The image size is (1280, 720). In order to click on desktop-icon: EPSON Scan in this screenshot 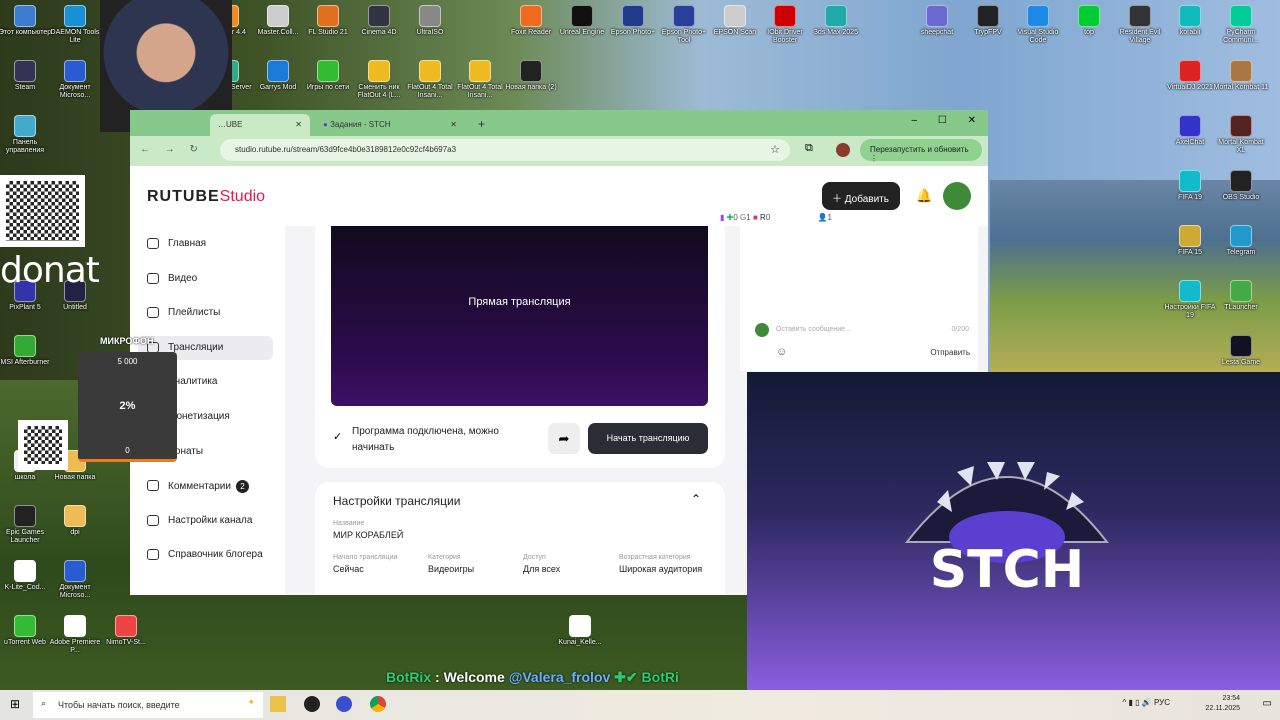, I will do `click(735, 21)`.